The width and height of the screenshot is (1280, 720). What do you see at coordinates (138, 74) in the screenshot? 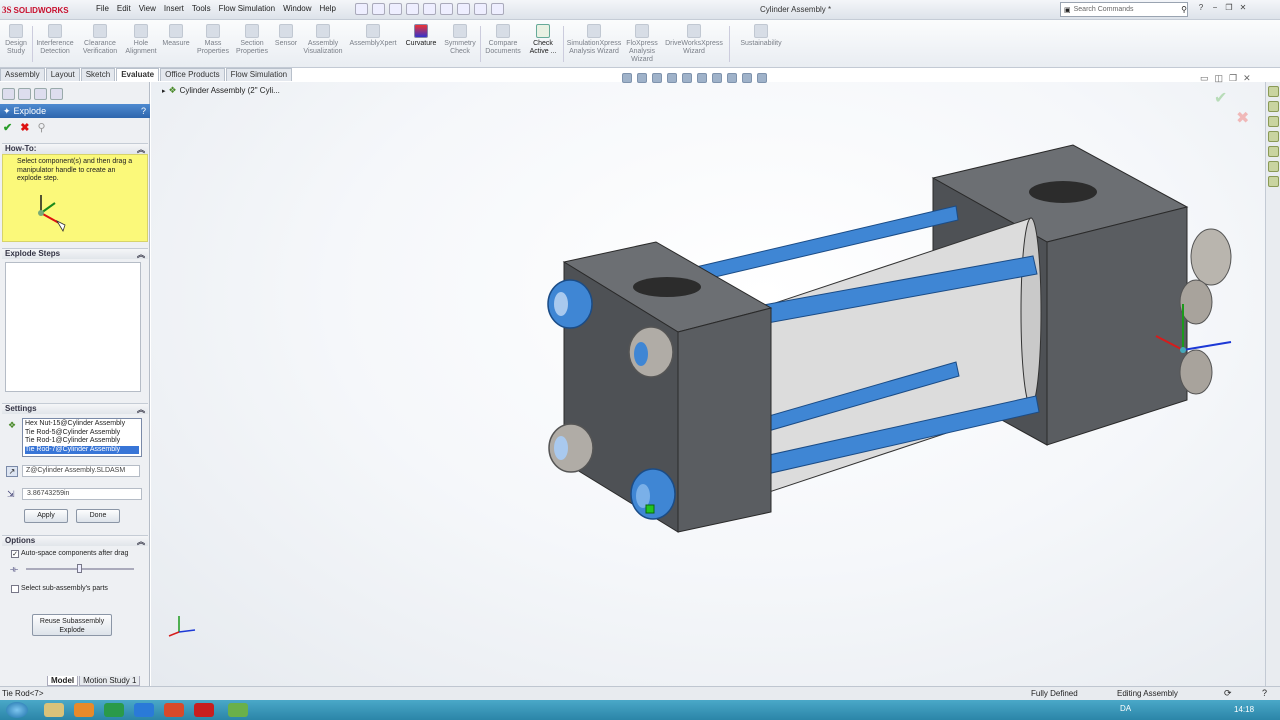
I see `tab-evaluate: Evaluate` at bounding box center [138, 74].